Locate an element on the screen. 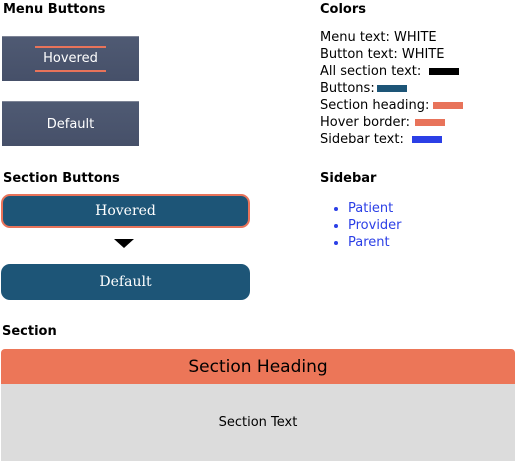  sidebar-item-parent: Parent is located at coordinates (368, 242).